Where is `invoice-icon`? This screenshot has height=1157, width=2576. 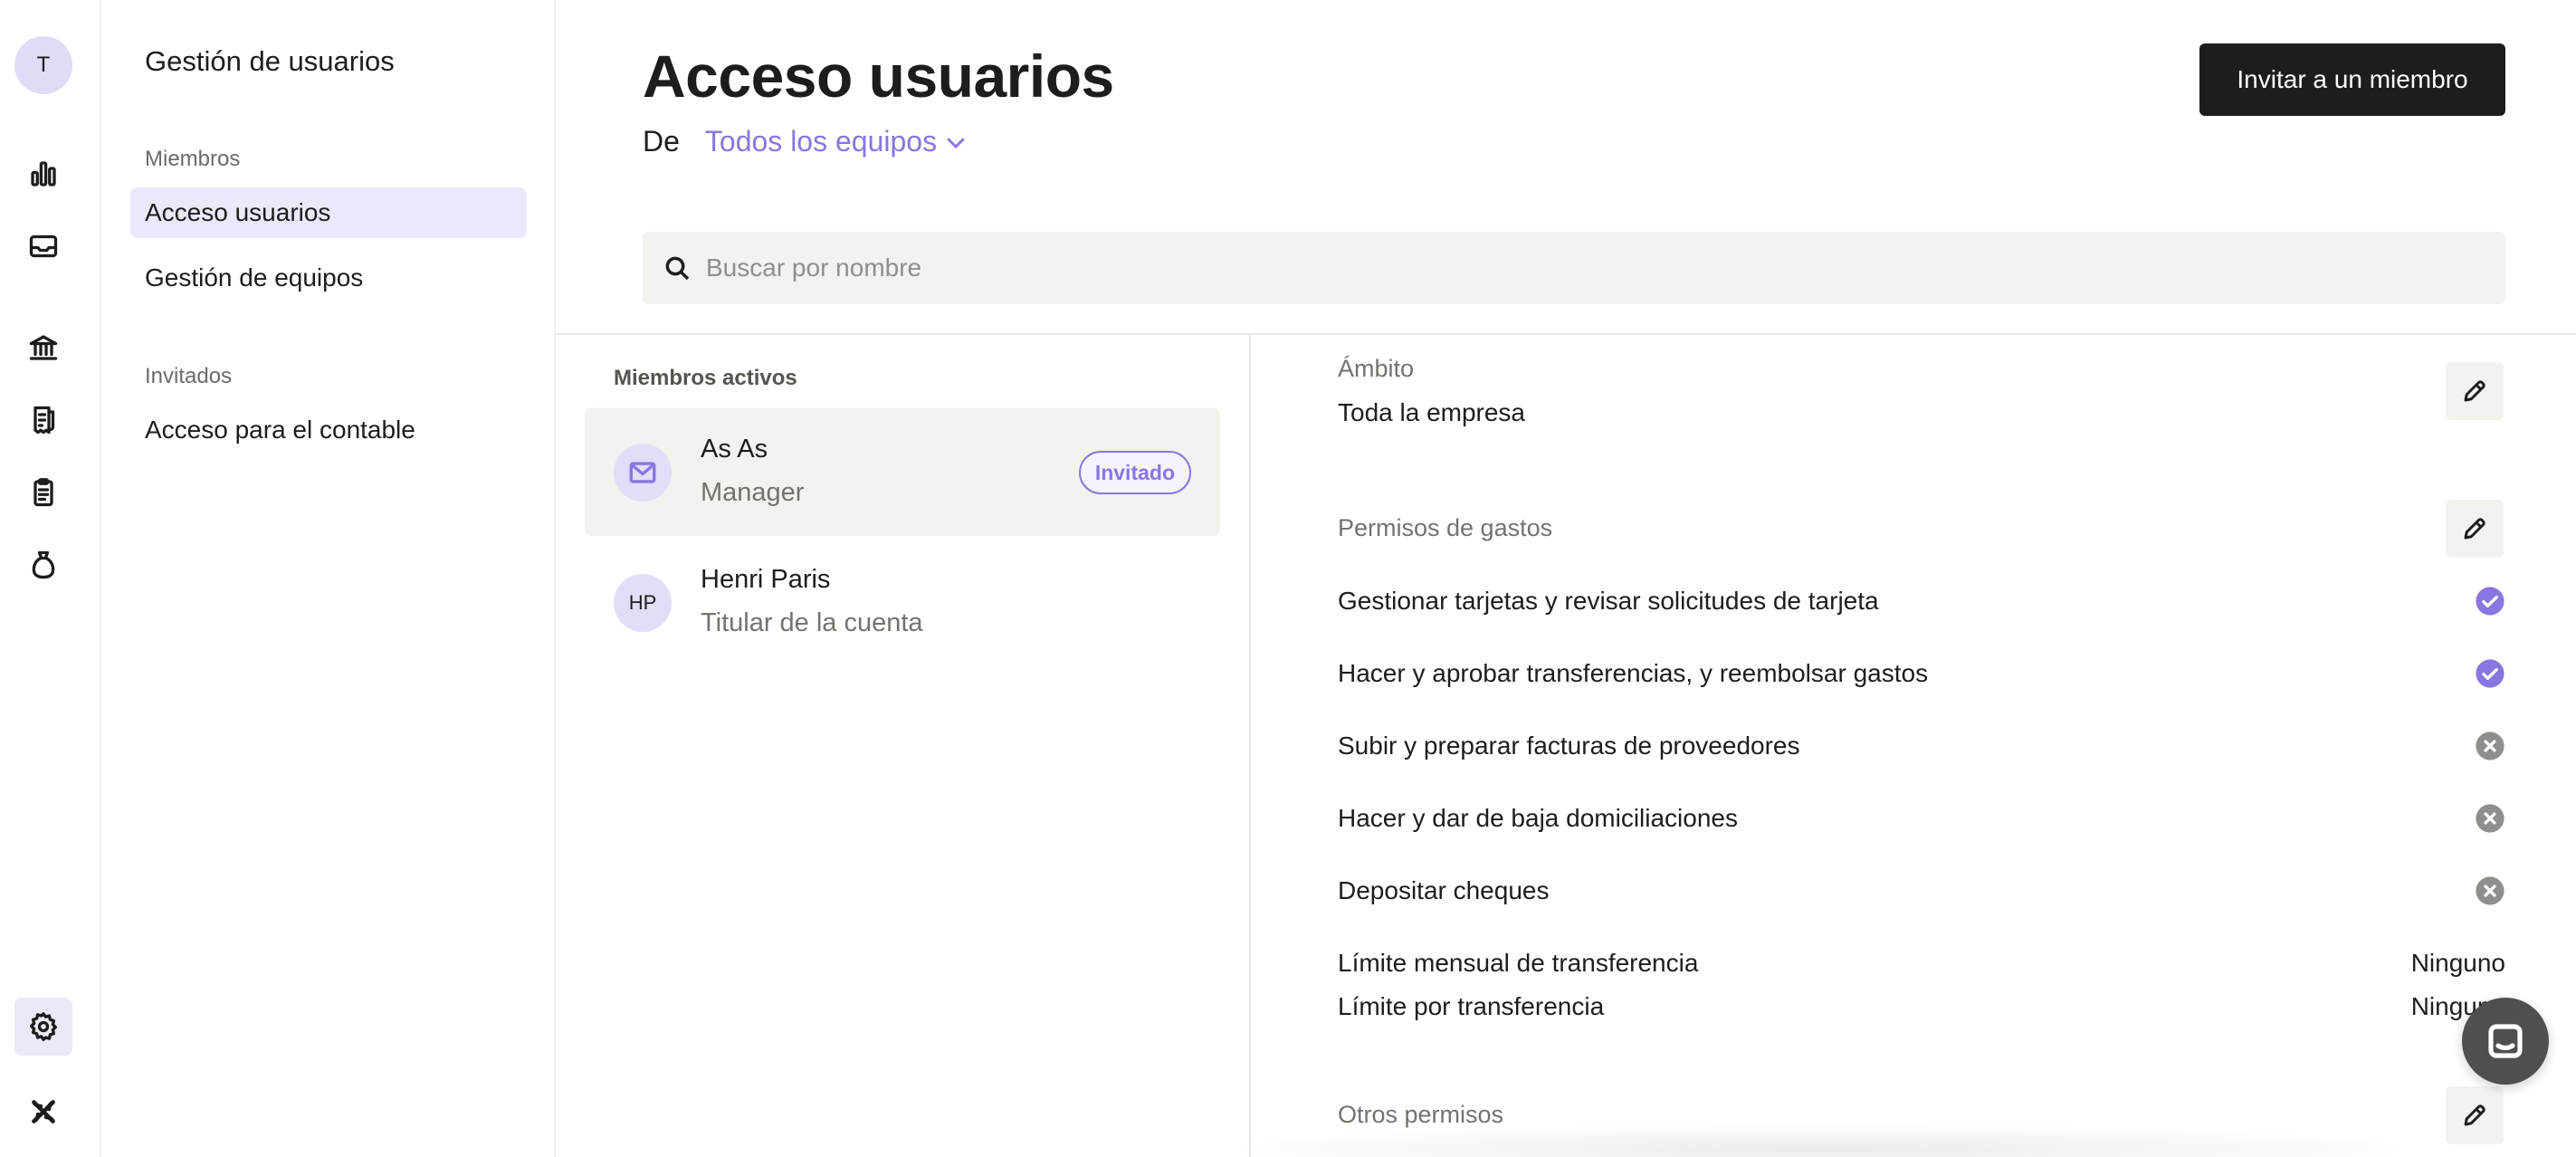
invoice-icon is located at coordinates (44, 420).